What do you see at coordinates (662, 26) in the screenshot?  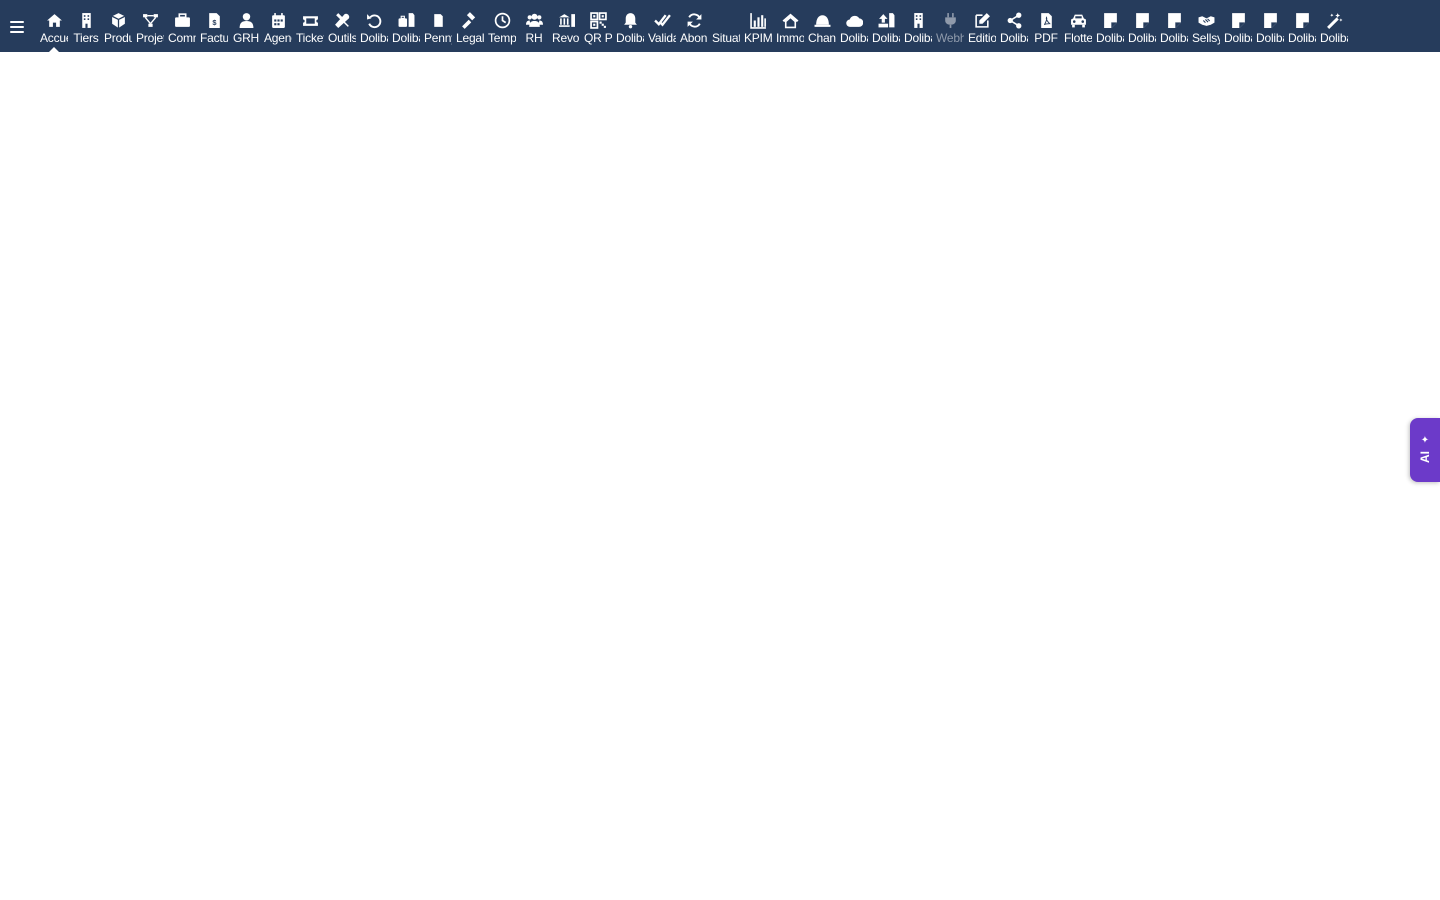 I see `menu-item-19: Validation` at bounding box center [662, 26].